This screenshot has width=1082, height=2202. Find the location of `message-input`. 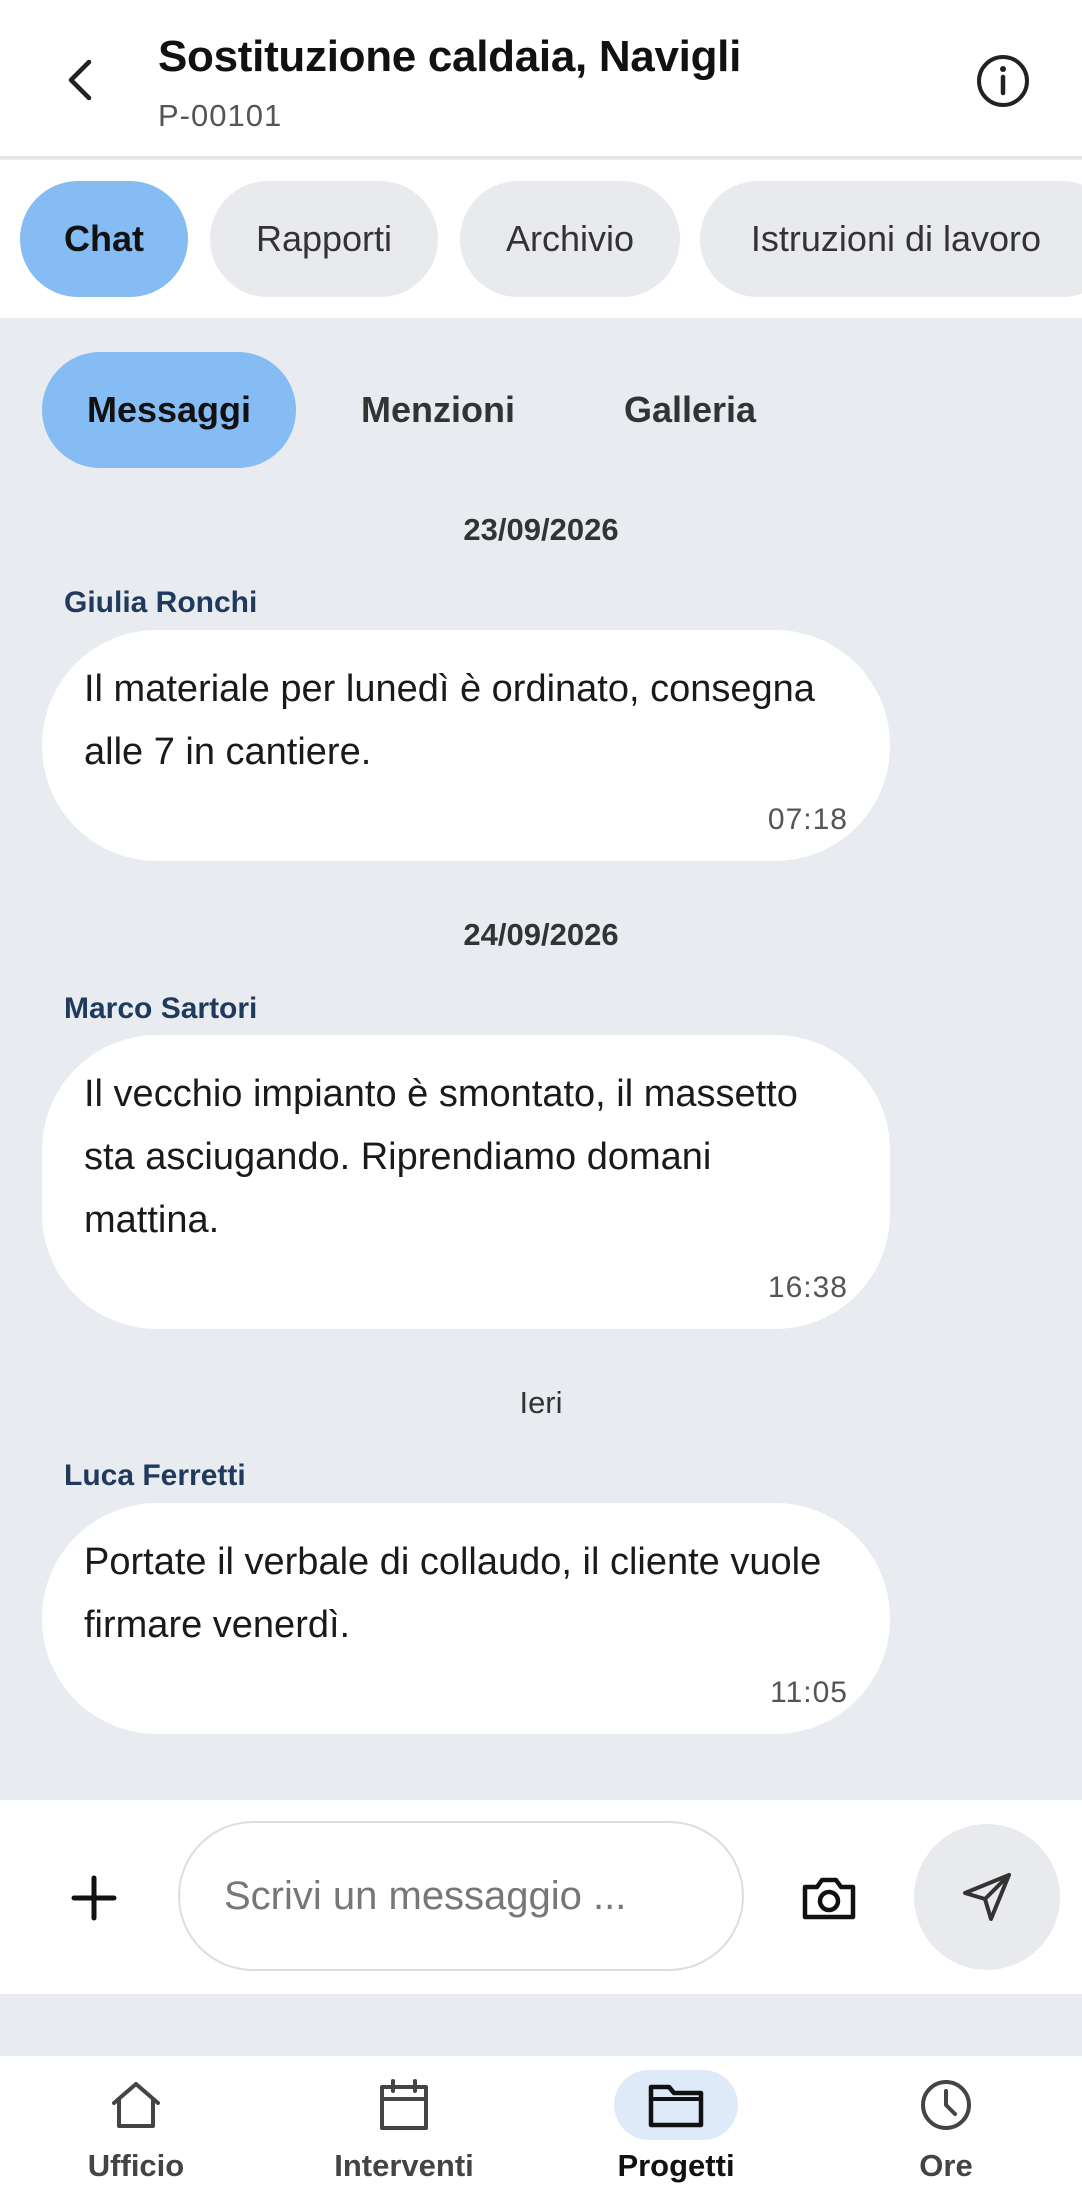

message-input is located at coordinates (461, 1896).